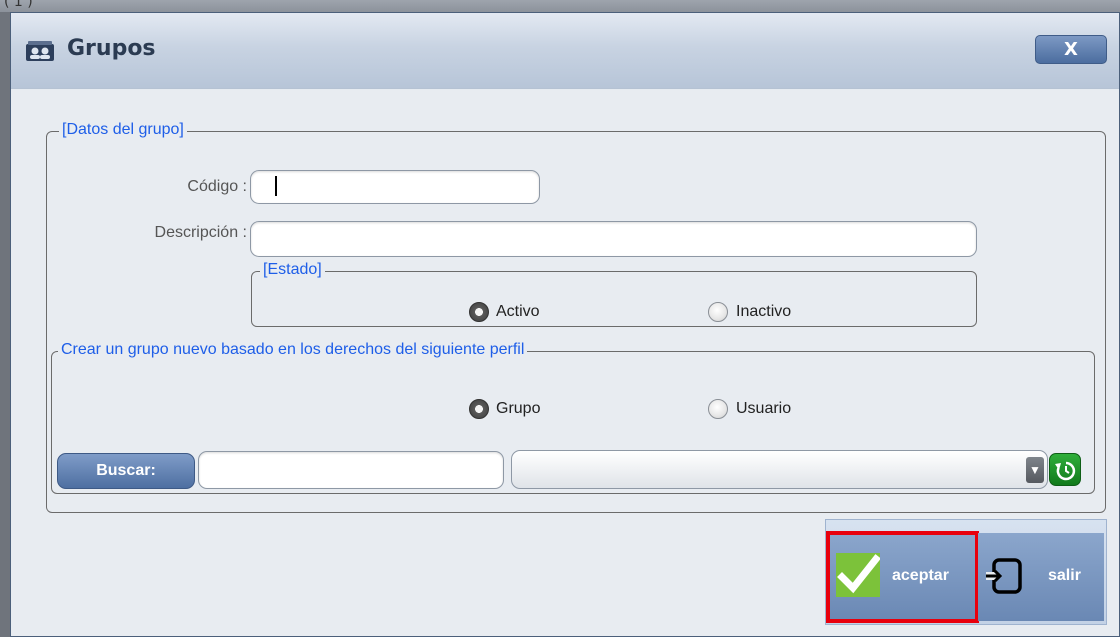  What do you see at coordinates (18, 5) in the screenshot?
I see `background-text-fragment: ( 1 )` at bounding box center [18, 5].